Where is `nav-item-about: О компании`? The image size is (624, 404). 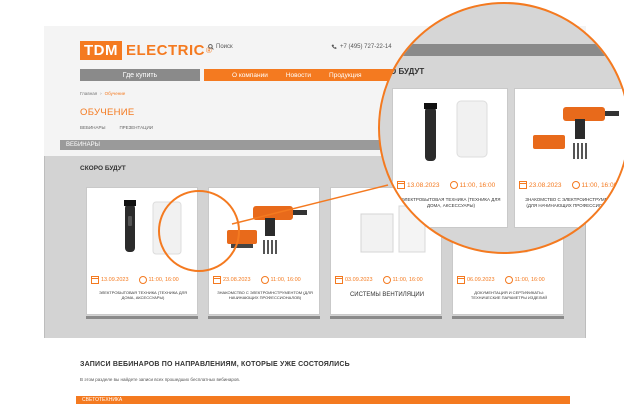
nav-item-about: О компании is located at coordinates (250, 75).